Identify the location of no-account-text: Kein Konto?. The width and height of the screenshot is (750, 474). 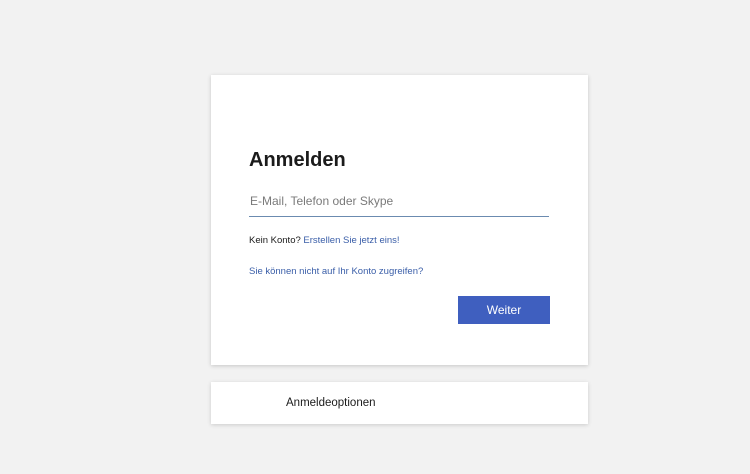
(275, 240).